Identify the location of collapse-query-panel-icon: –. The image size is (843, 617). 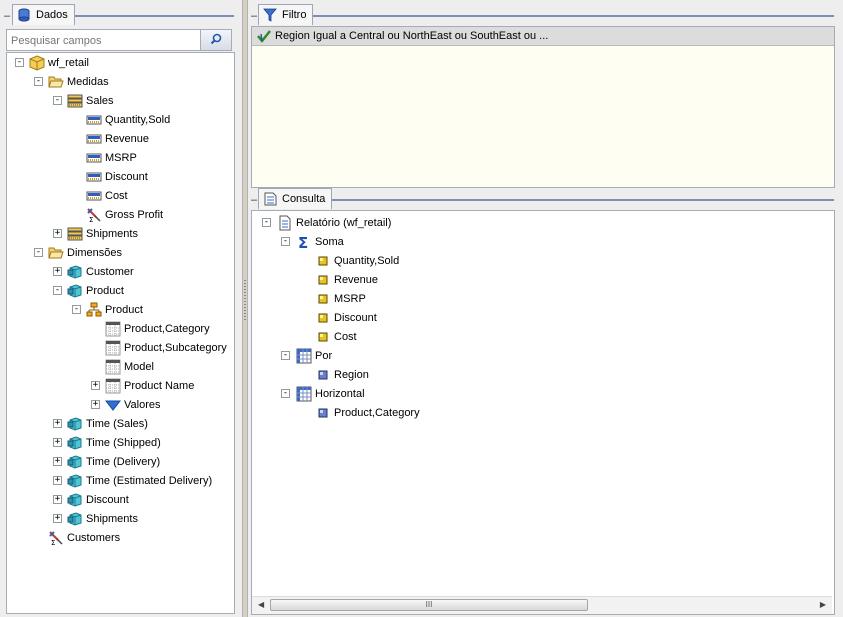
(254, 200).